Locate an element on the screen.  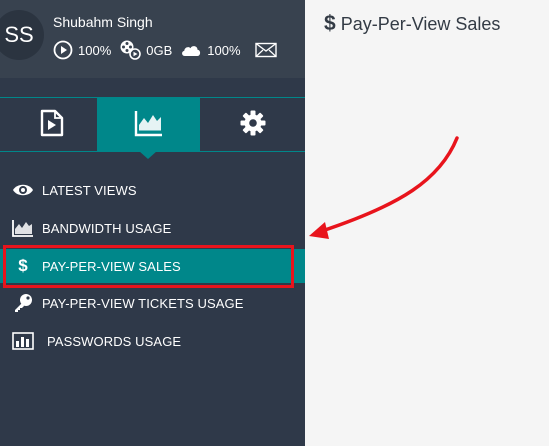
menu-item-bandwidth-usage: BANDWIDTH USAGE is located at coordinates (152, 228).